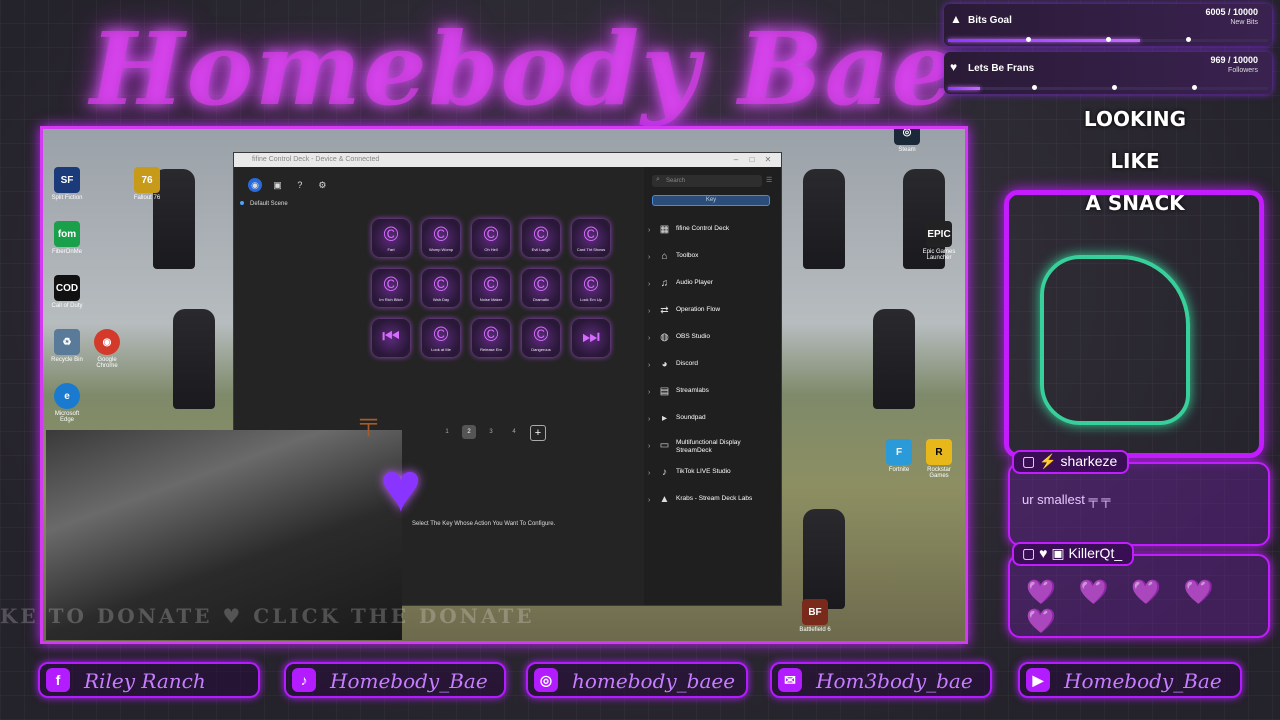  I want to click on page-2-button: 2, so click(469, 432).